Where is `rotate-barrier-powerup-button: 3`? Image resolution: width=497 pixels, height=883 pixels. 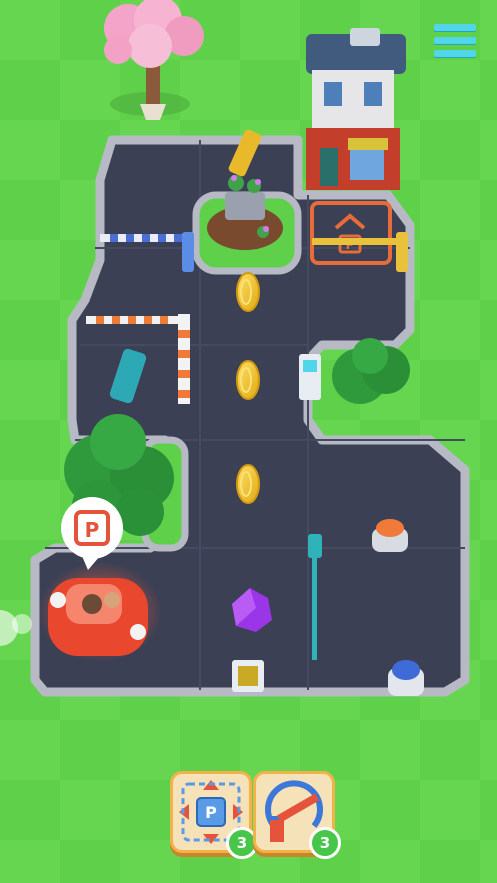
rotate-barrier-powerup-button: 3 is located at coordinates (297, 815).